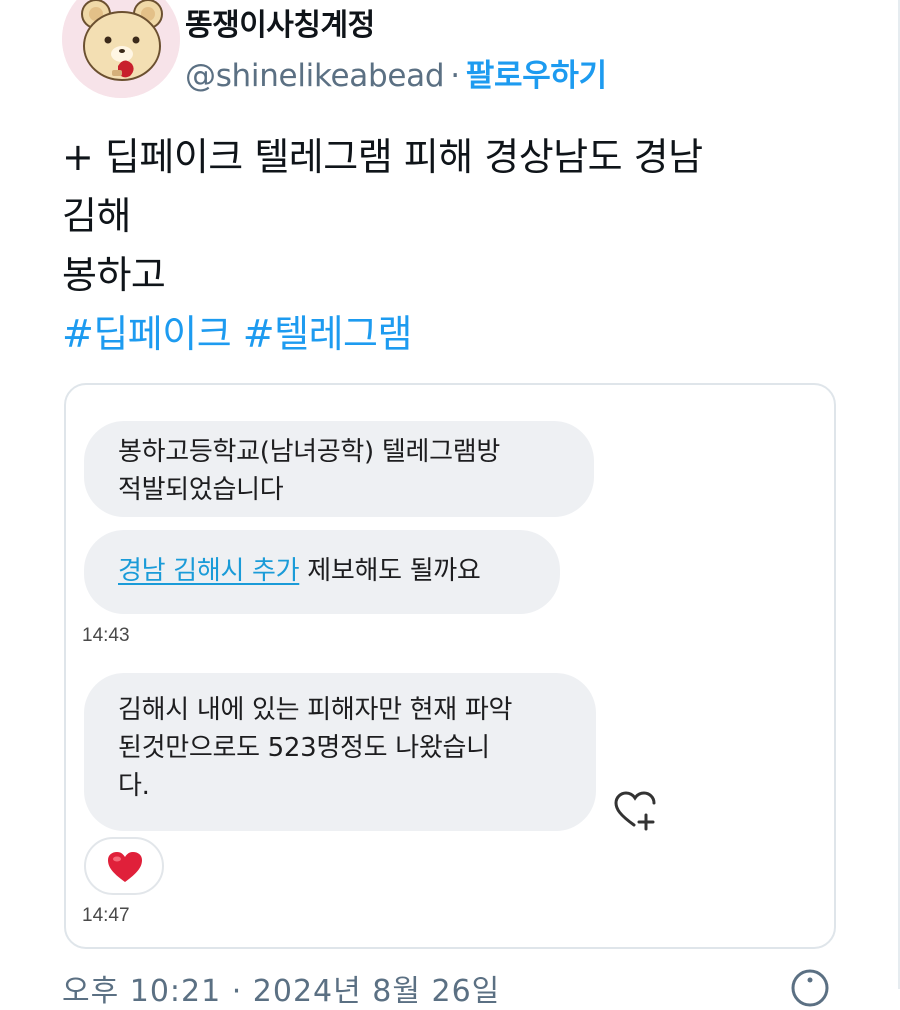 This screenshot has height=1010, width=900. I want to click on message-timestamp: 14:47, so click(106, 915).